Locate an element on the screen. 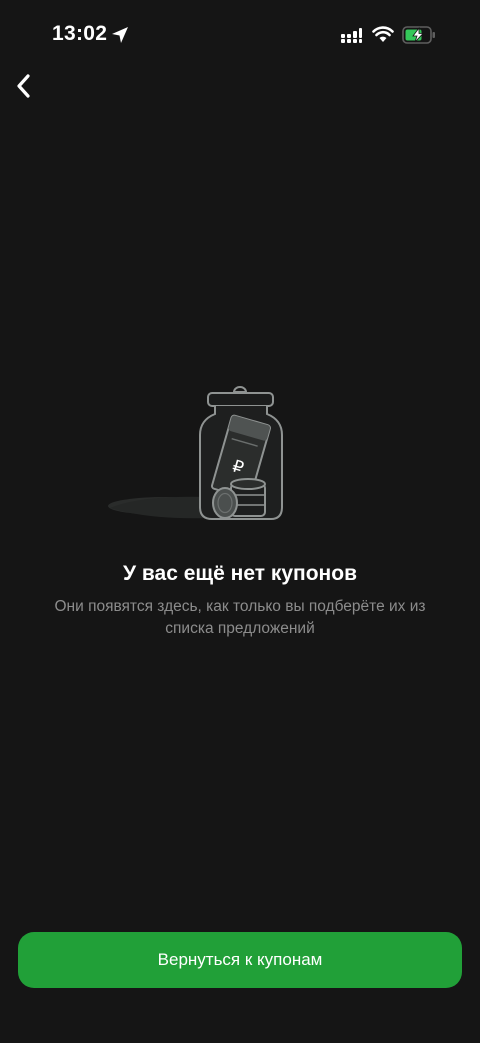 The height and width of the screenshot is (1043, 480). battery-charging-icon is located at coordinates (418, 35).